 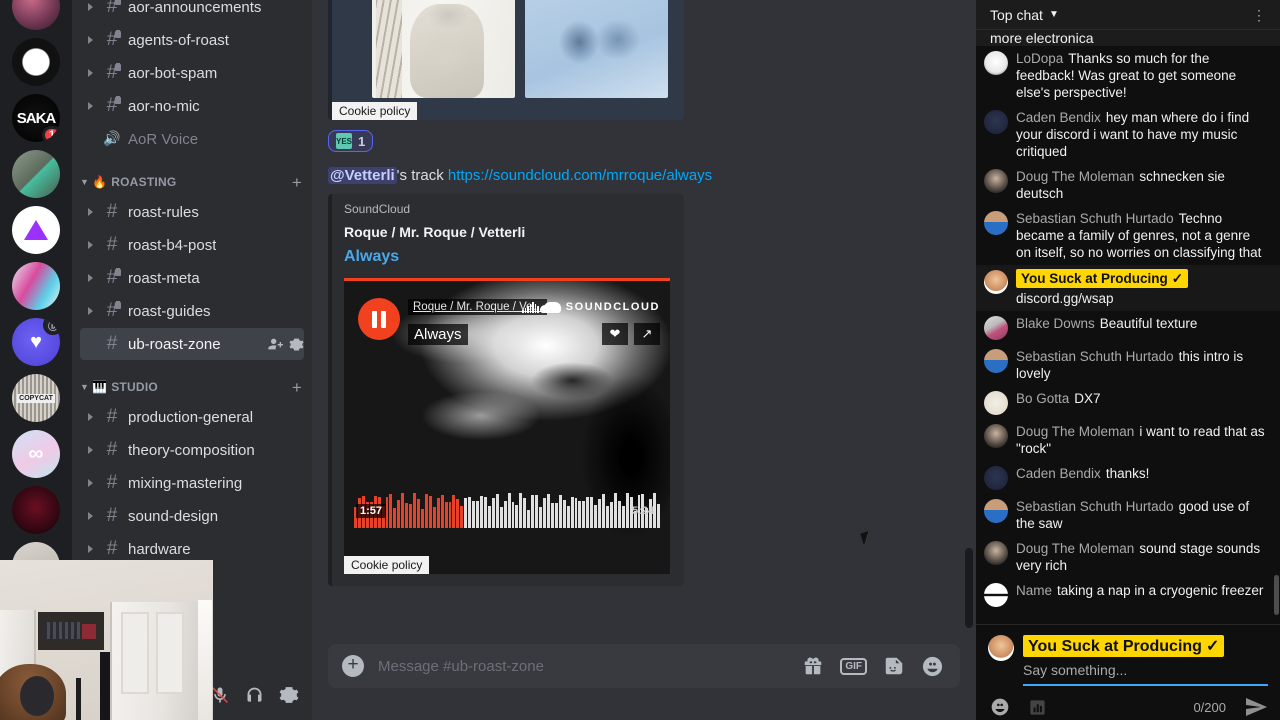 I want to click on chat-message: Bo Gotta DX7, so click(x=1128, y=402).